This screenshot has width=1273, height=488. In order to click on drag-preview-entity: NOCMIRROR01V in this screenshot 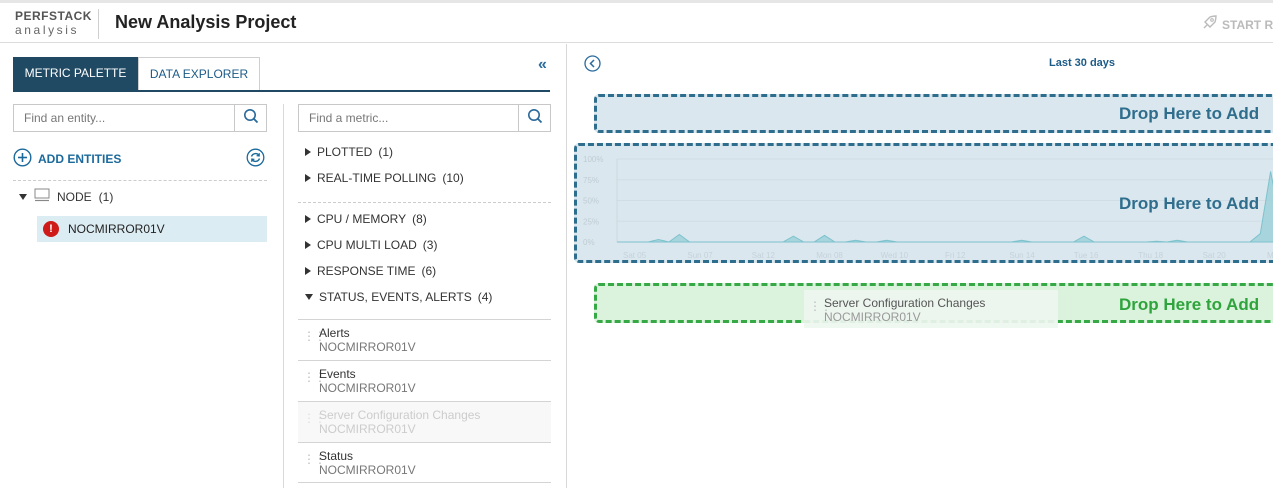, I will do `click(872, 317)`.